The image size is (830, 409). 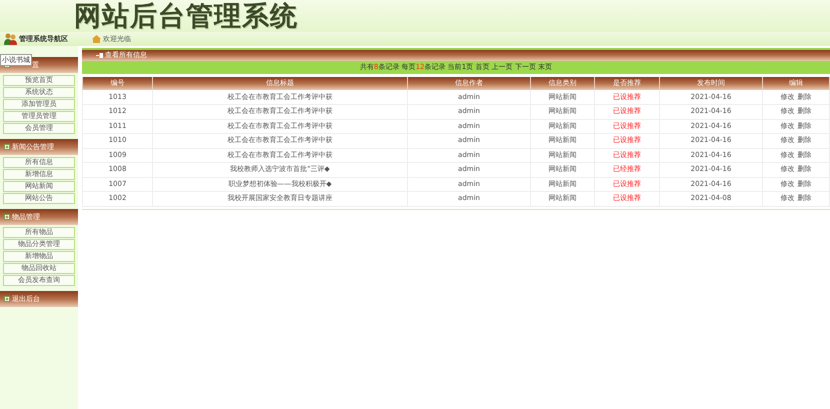 I want to click on users-icon, so click(x=10, y=39).